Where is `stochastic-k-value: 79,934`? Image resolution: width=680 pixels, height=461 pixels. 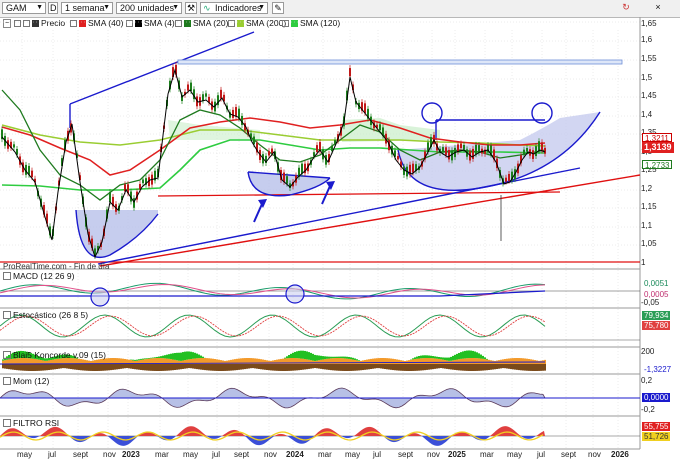
stochastic-k-value: 79,934 is located at coordinates (656, 315).